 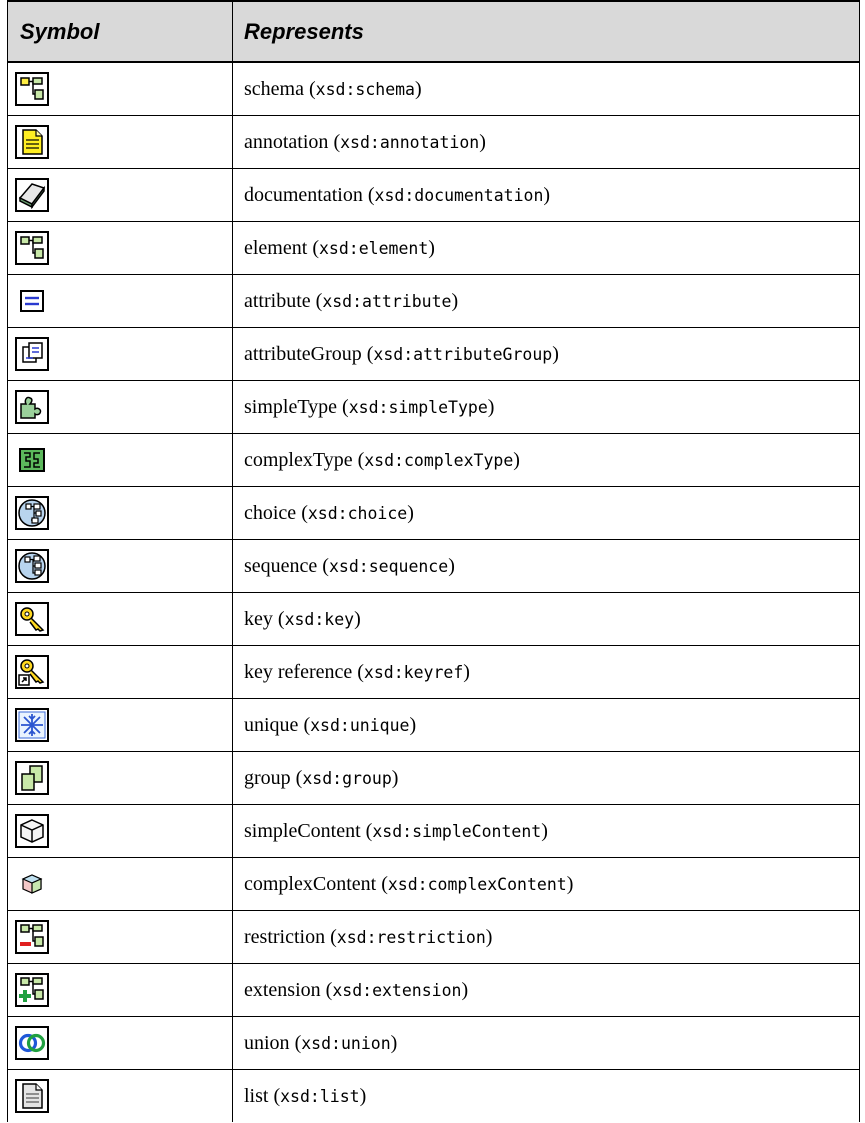 I want to click on table-row: attribute (xsd:attribute), so click(x=433, y=301).